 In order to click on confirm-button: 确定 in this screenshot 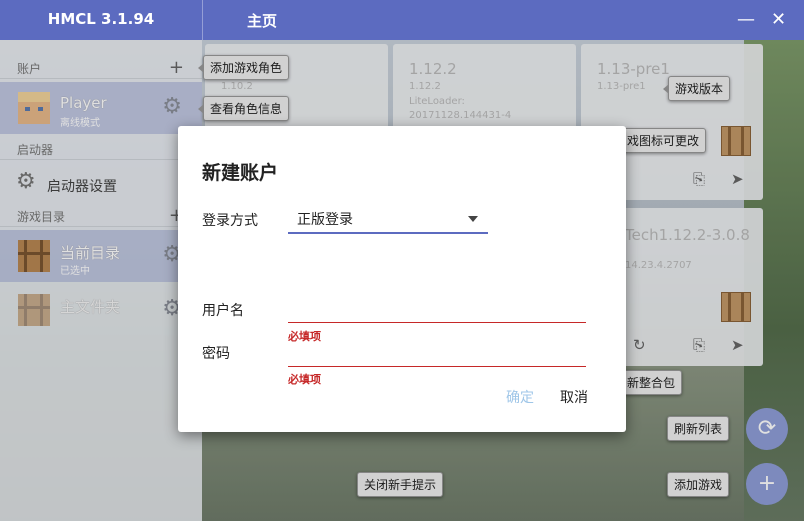, I will do `click(520, 397)`.